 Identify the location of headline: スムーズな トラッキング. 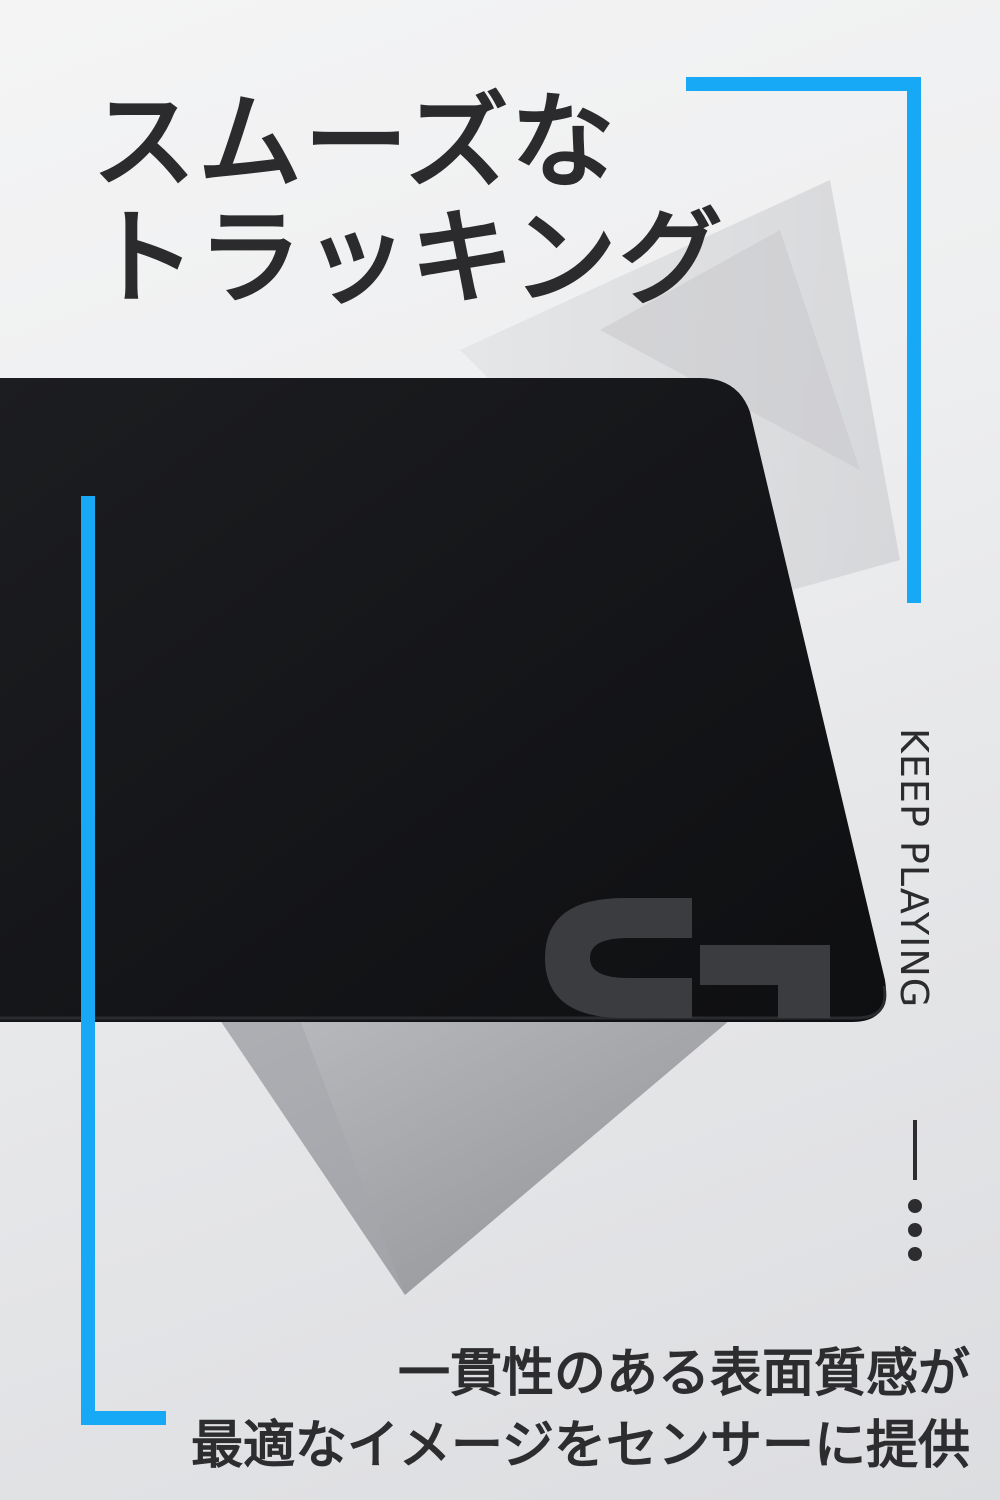
(408, 200).